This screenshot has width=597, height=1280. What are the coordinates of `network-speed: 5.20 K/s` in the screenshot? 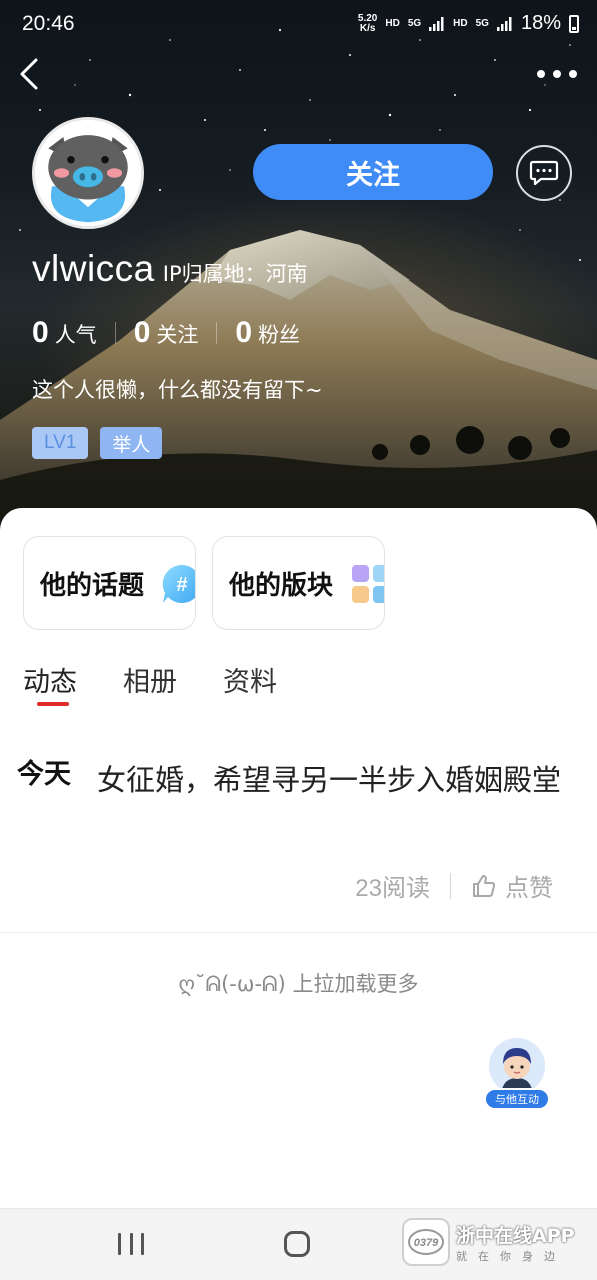 It's located at (367, 23).